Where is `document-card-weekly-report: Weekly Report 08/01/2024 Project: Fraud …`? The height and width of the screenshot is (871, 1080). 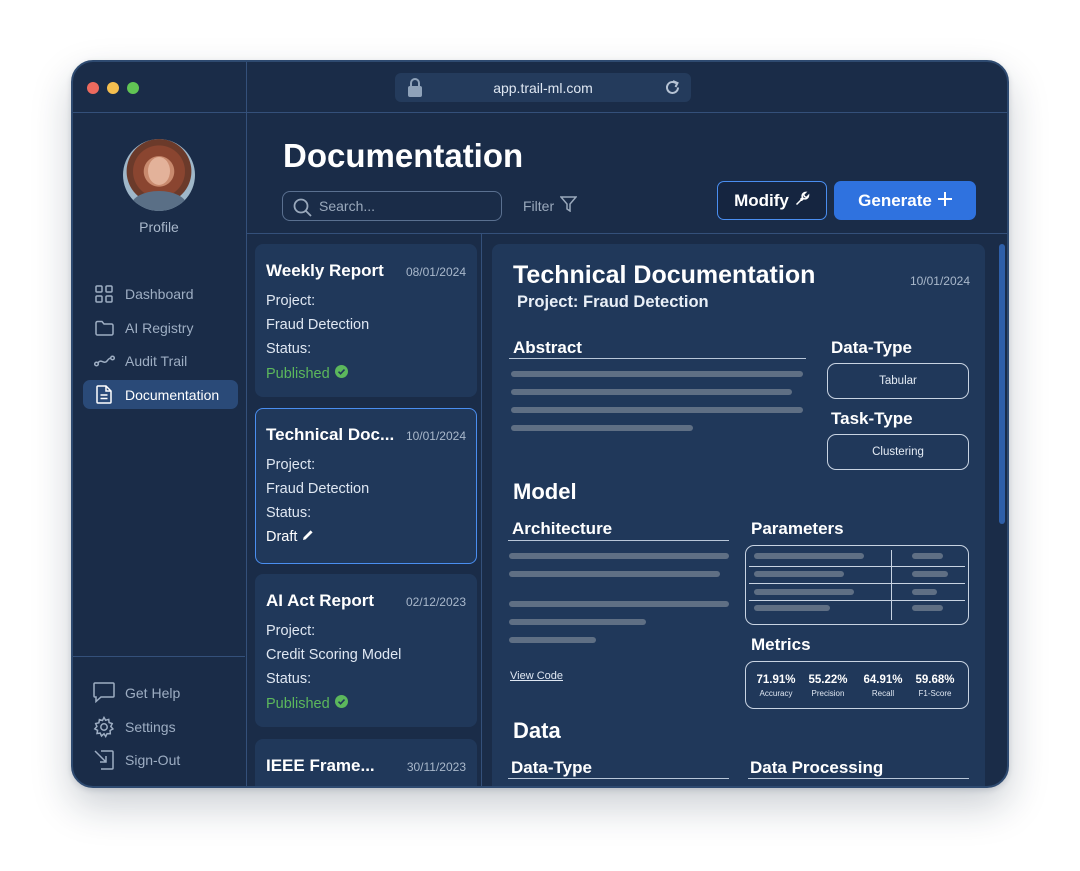
document-card-weekly-report: Weekly Report 08/01/2024 Project: Fraud … is located at coordinates (366, 320).